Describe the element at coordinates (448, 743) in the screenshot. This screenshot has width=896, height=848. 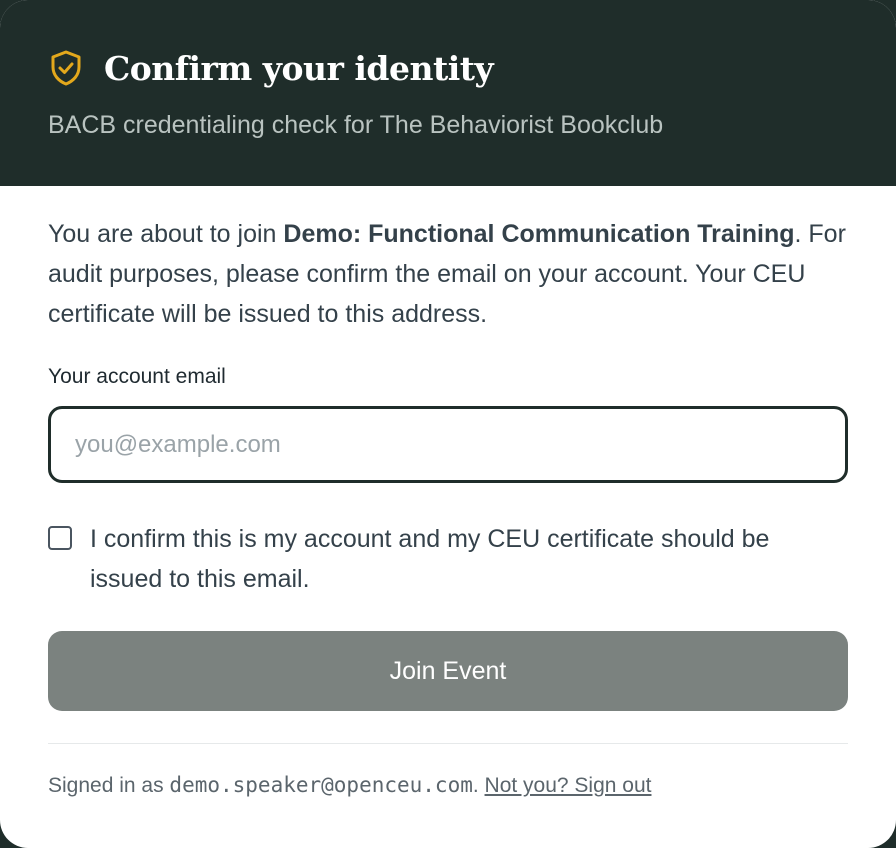
I see `divider` at that location.